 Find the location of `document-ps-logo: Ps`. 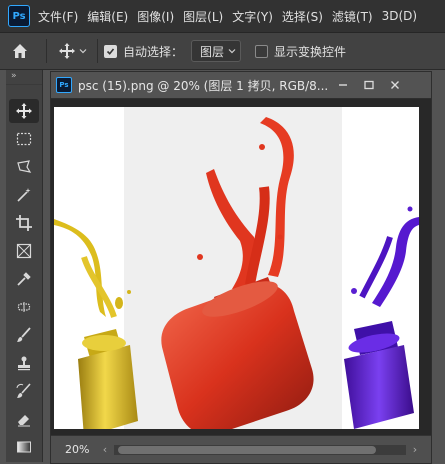

document-ps-logo: Ps is located at coordinates (64, 85).